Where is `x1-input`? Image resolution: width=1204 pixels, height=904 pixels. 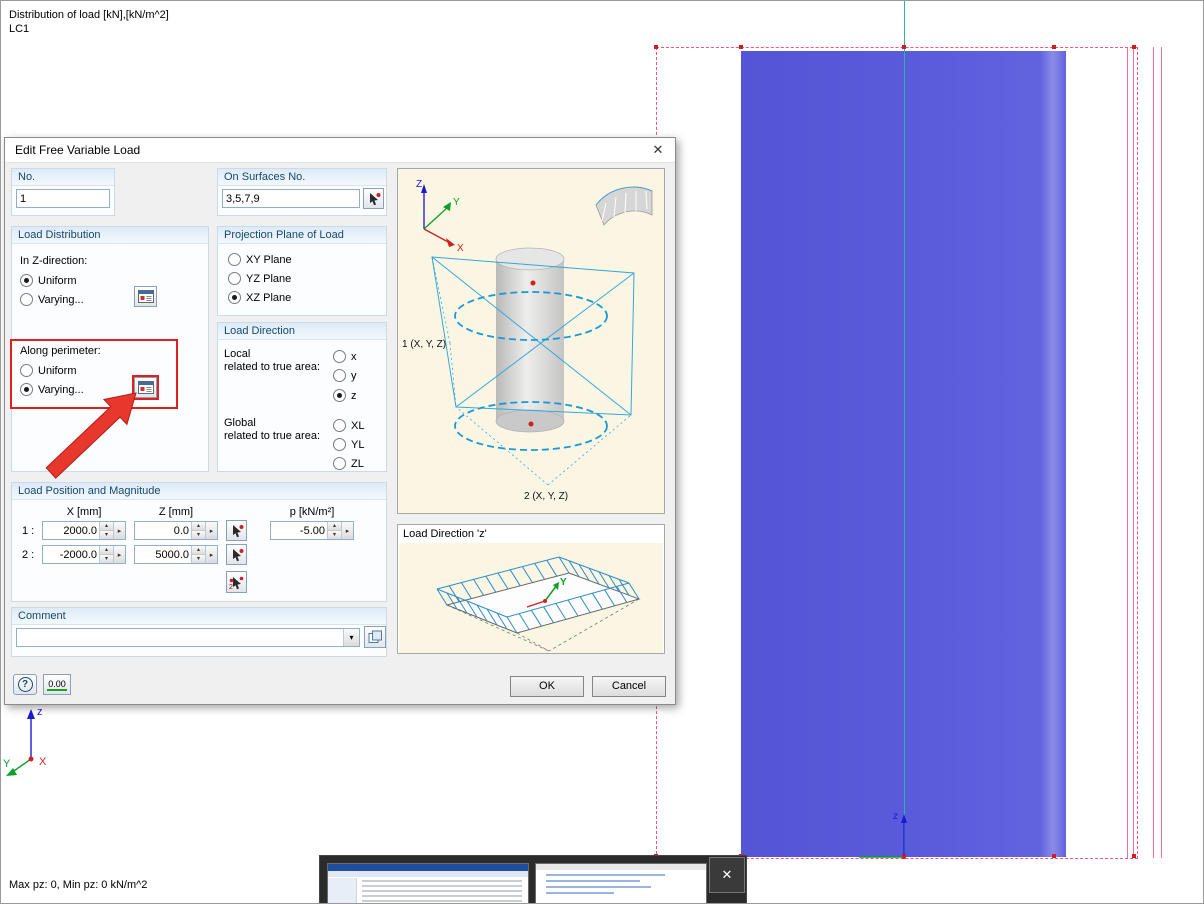
x1-input is located at coordinates (71, 530).